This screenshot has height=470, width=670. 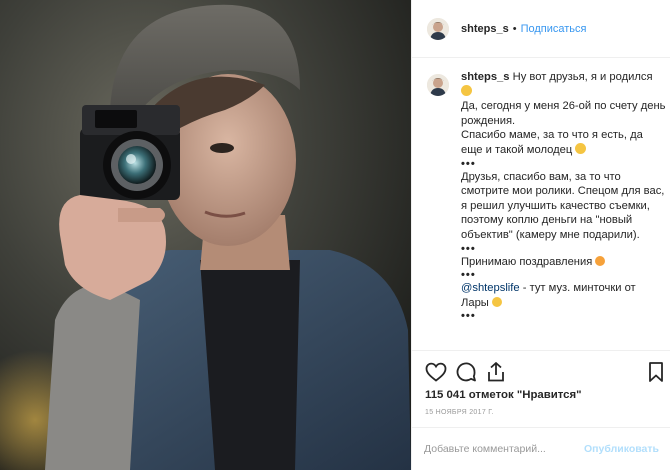 I want to click on share-button, so click(x=496, y=372).